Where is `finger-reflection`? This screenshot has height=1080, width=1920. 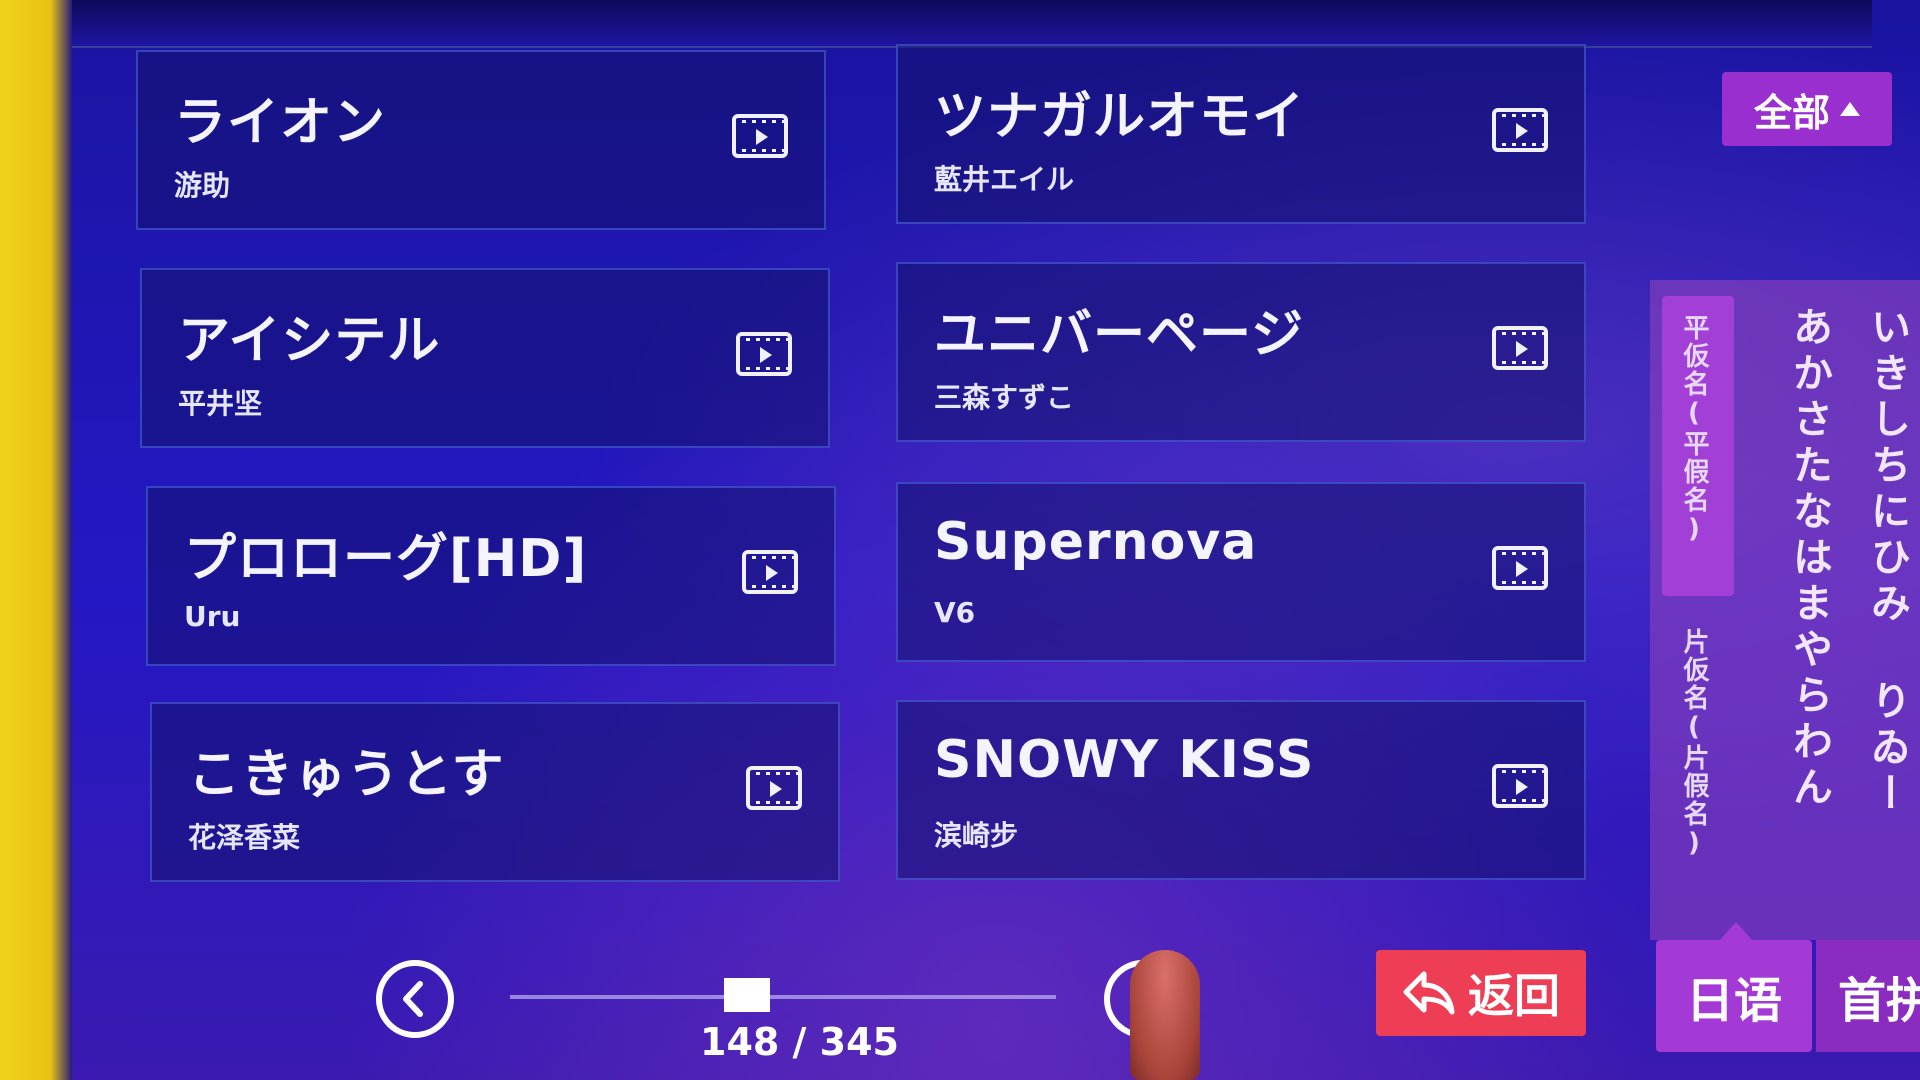 finger-reflection is located at coordinates (1165, 1015).